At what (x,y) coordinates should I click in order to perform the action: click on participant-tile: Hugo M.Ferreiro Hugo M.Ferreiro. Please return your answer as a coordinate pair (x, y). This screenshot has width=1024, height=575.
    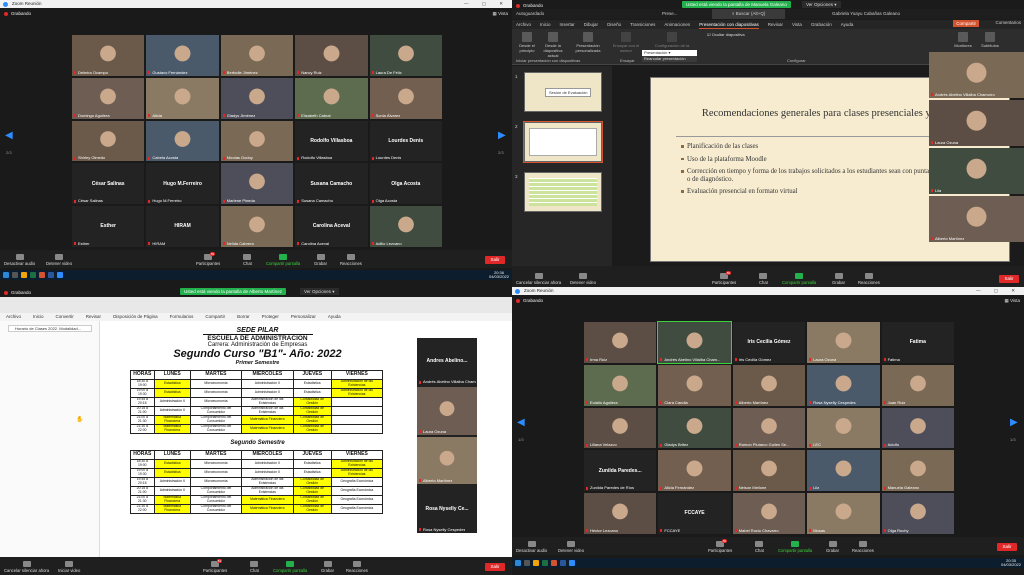
    Looking at the image, I should click on (182, 184).